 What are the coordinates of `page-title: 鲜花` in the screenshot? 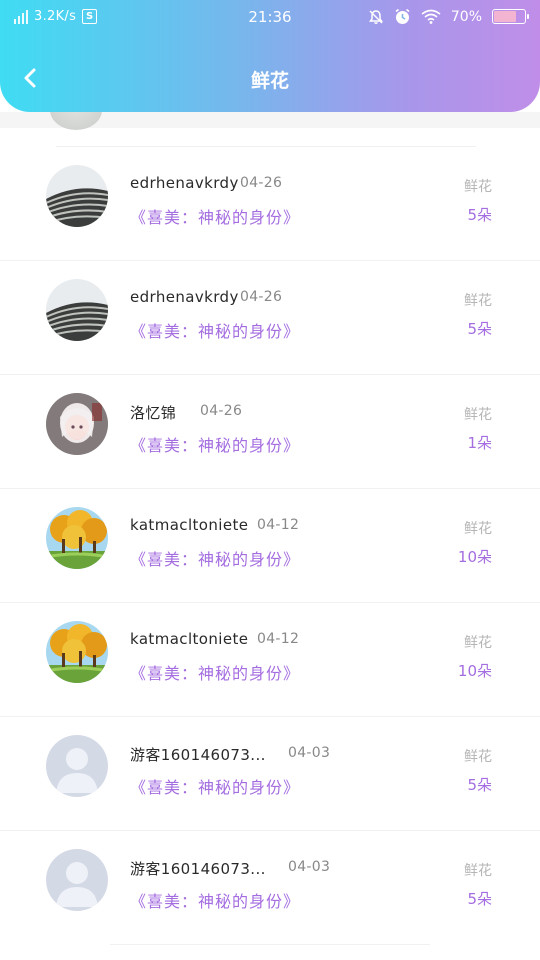 It's located at (269, 81).